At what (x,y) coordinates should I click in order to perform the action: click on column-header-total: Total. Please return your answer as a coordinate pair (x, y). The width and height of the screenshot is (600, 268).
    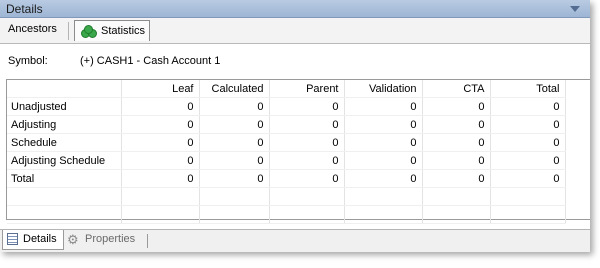
    Looking at the image, I should click on (528, 89).